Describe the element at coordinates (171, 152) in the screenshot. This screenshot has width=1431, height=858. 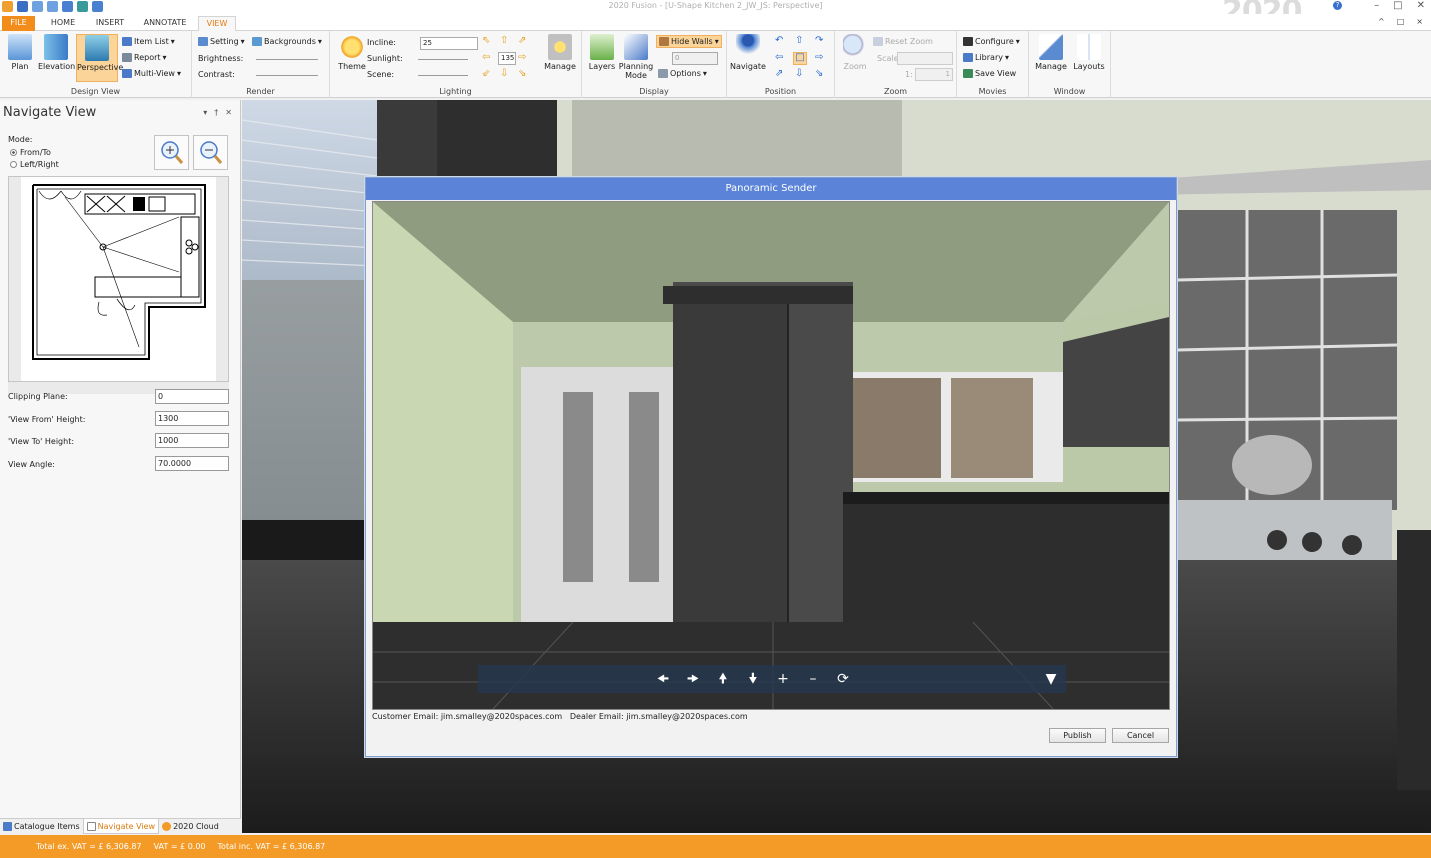
I see `zoom-in-button` at that location.